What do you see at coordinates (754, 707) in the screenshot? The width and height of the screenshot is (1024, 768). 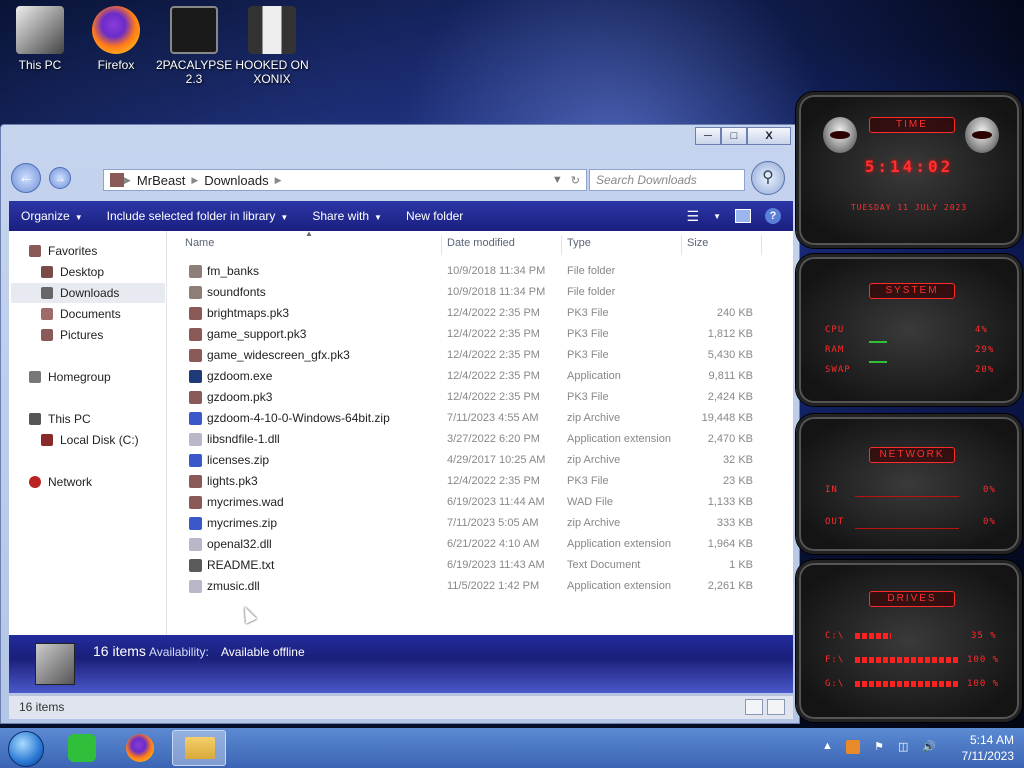 I see `details-view-icon` at bounding box center [754, 707].